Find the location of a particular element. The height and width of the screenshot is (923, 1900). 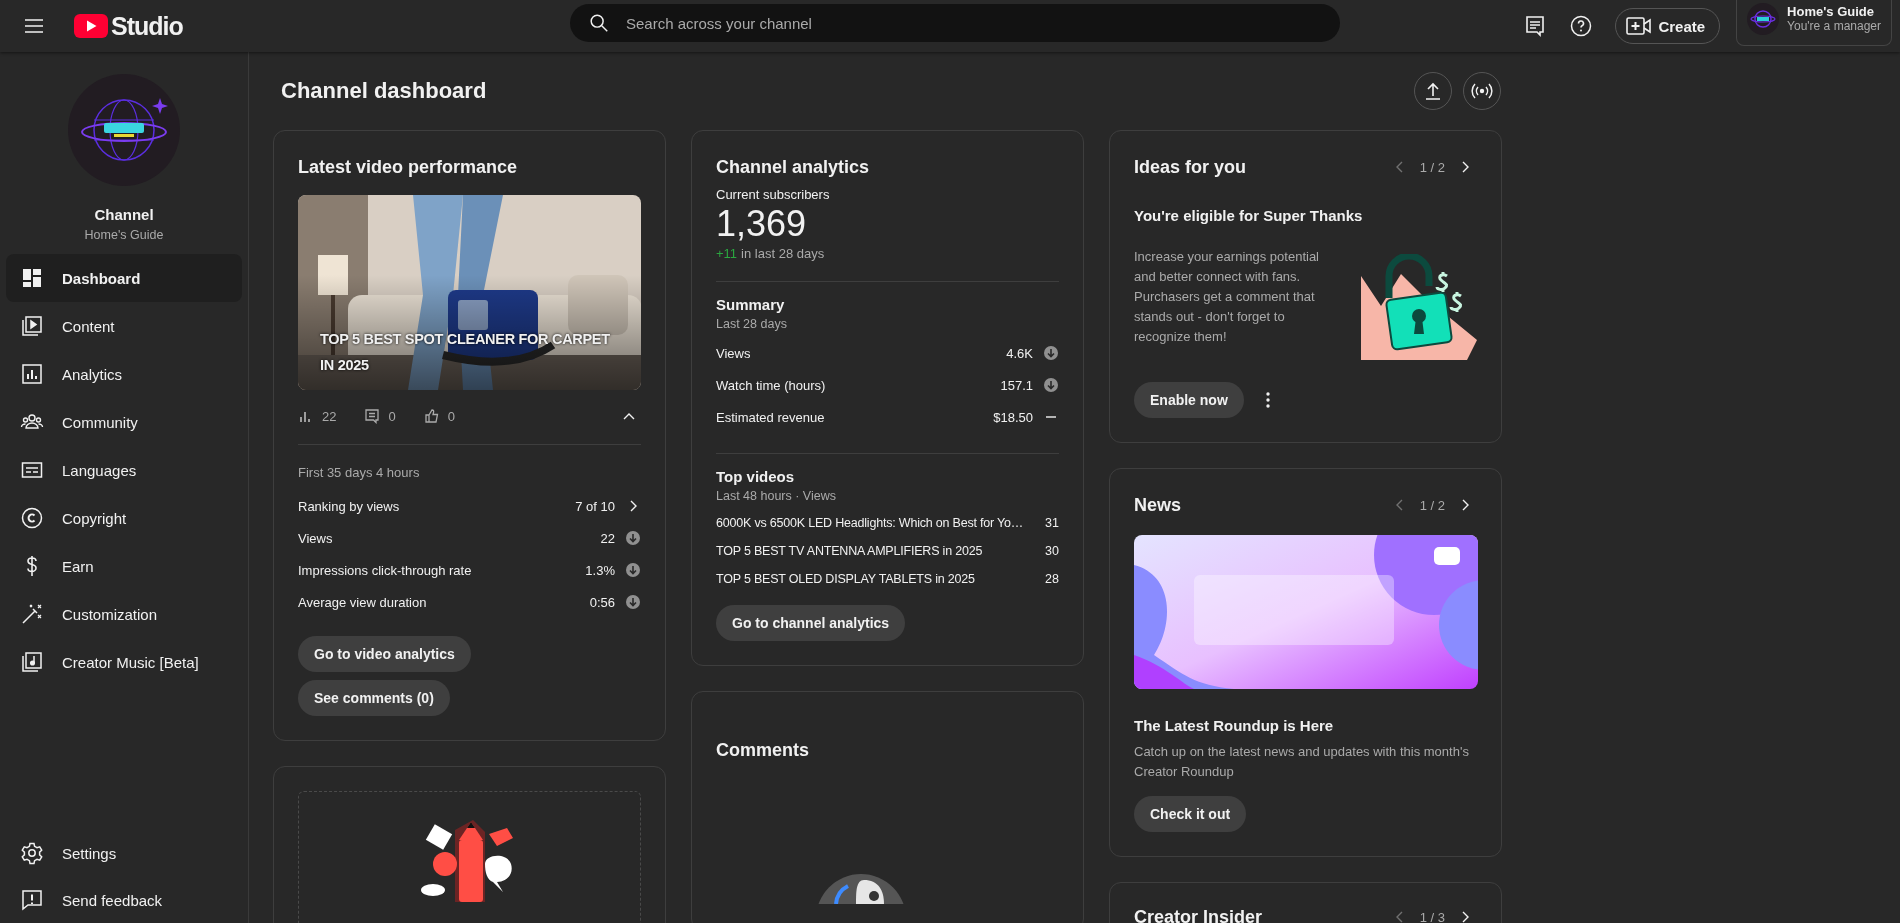

analytics-icon is located at coordinates (32, 374).